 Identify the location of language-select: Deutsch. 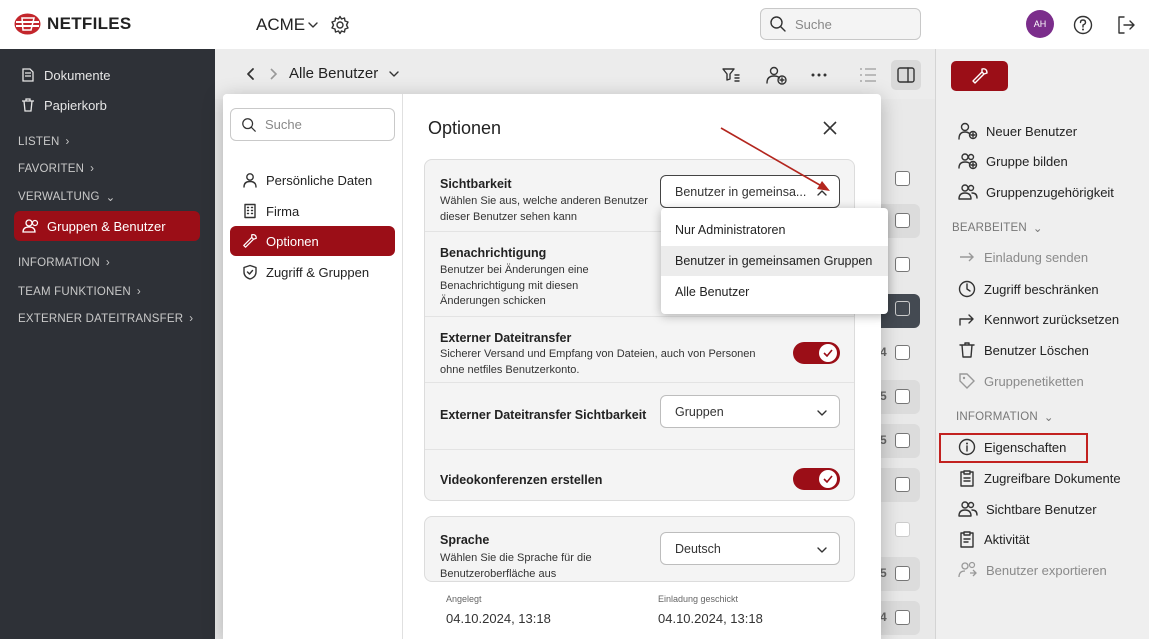
(750, 548).